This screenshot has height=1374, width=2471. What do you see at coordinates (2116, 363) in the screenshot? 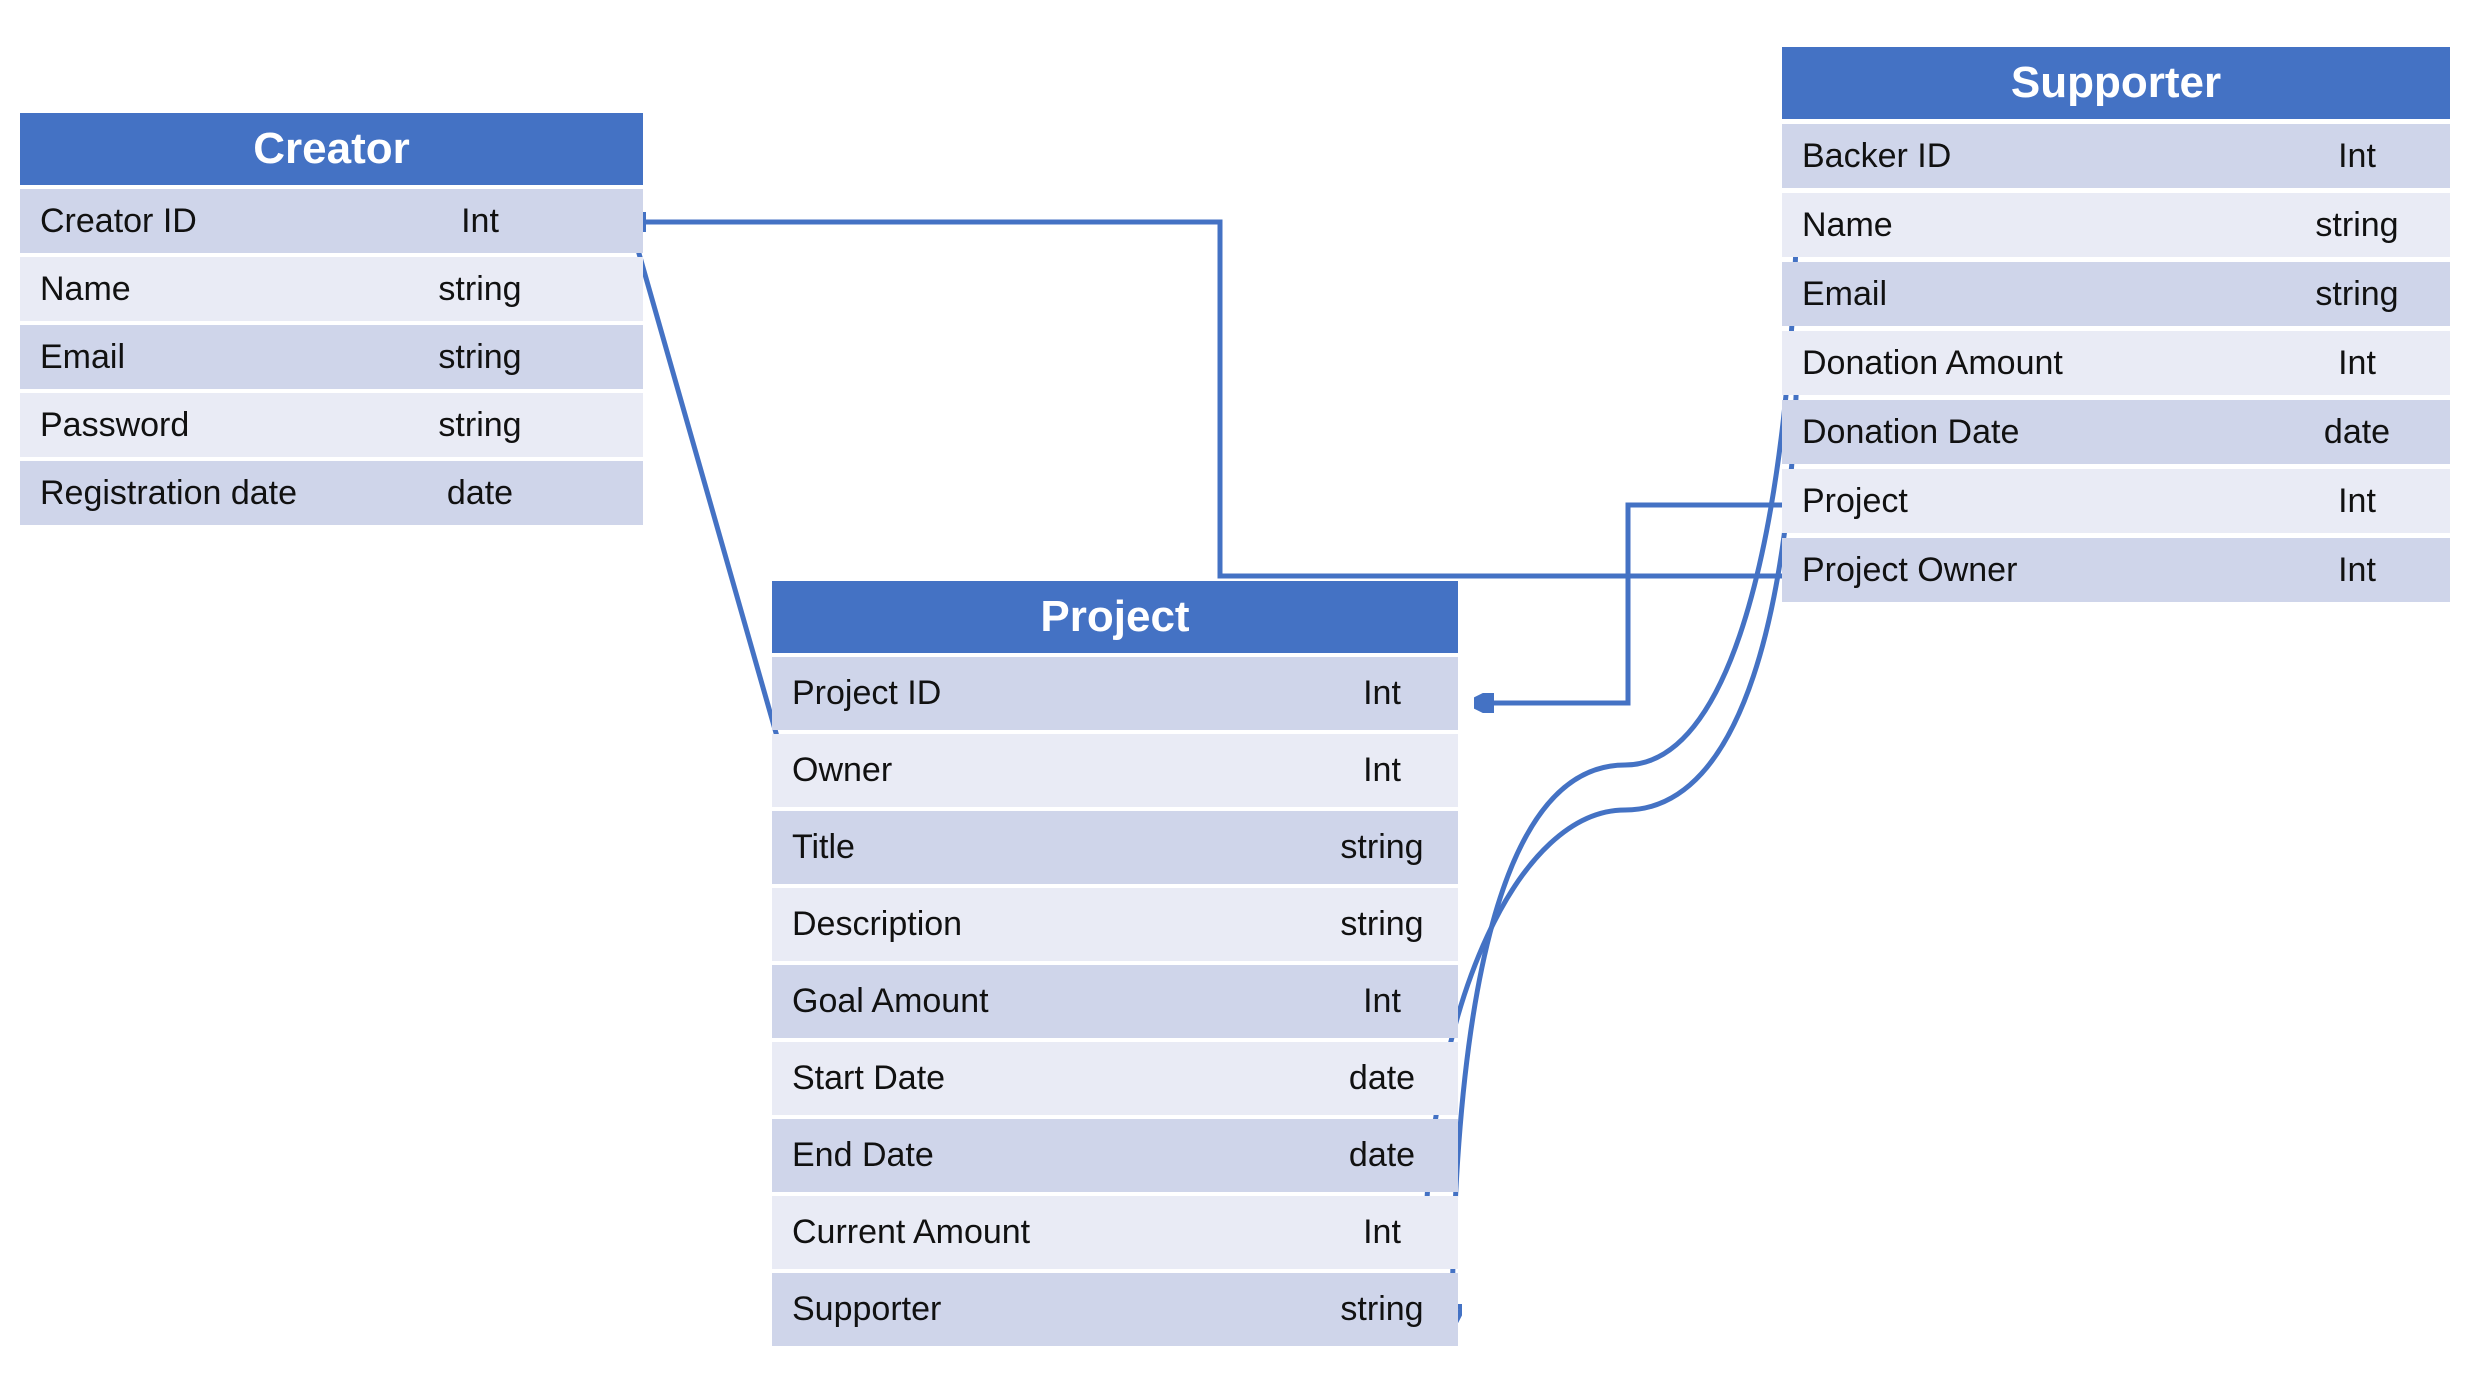
I see `field-row: Donation Amount Int` at bounding box center [2116, 363].